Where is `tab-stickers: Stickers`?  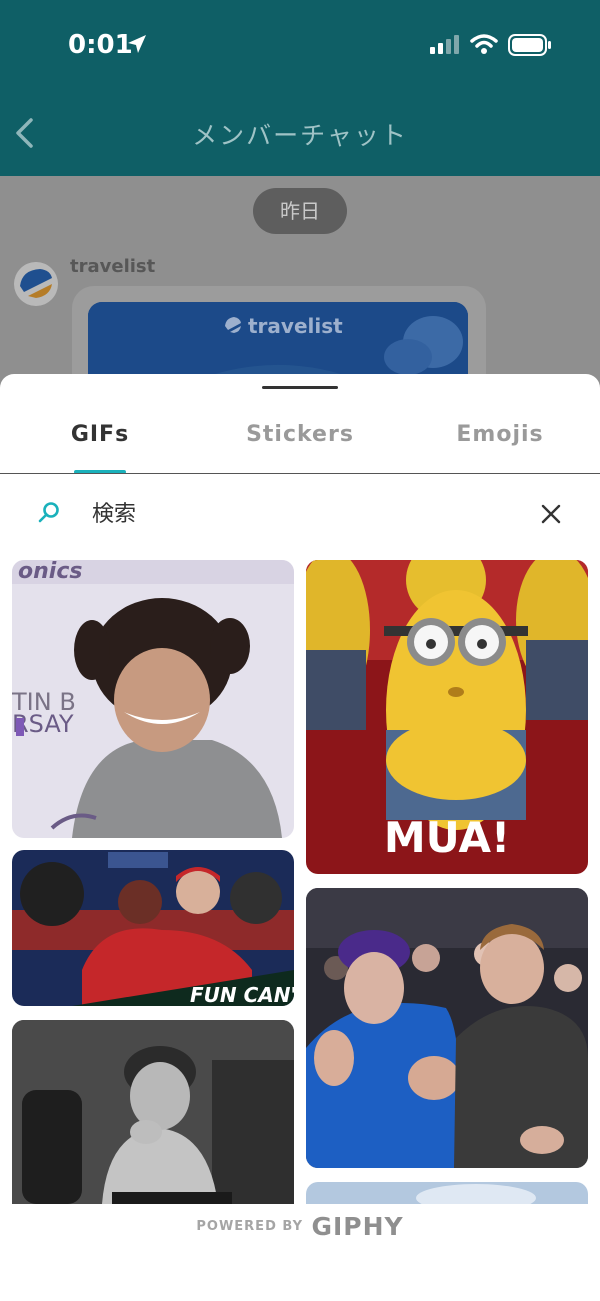 tab-stickers: Stickers is located at coordinates (300, 434).